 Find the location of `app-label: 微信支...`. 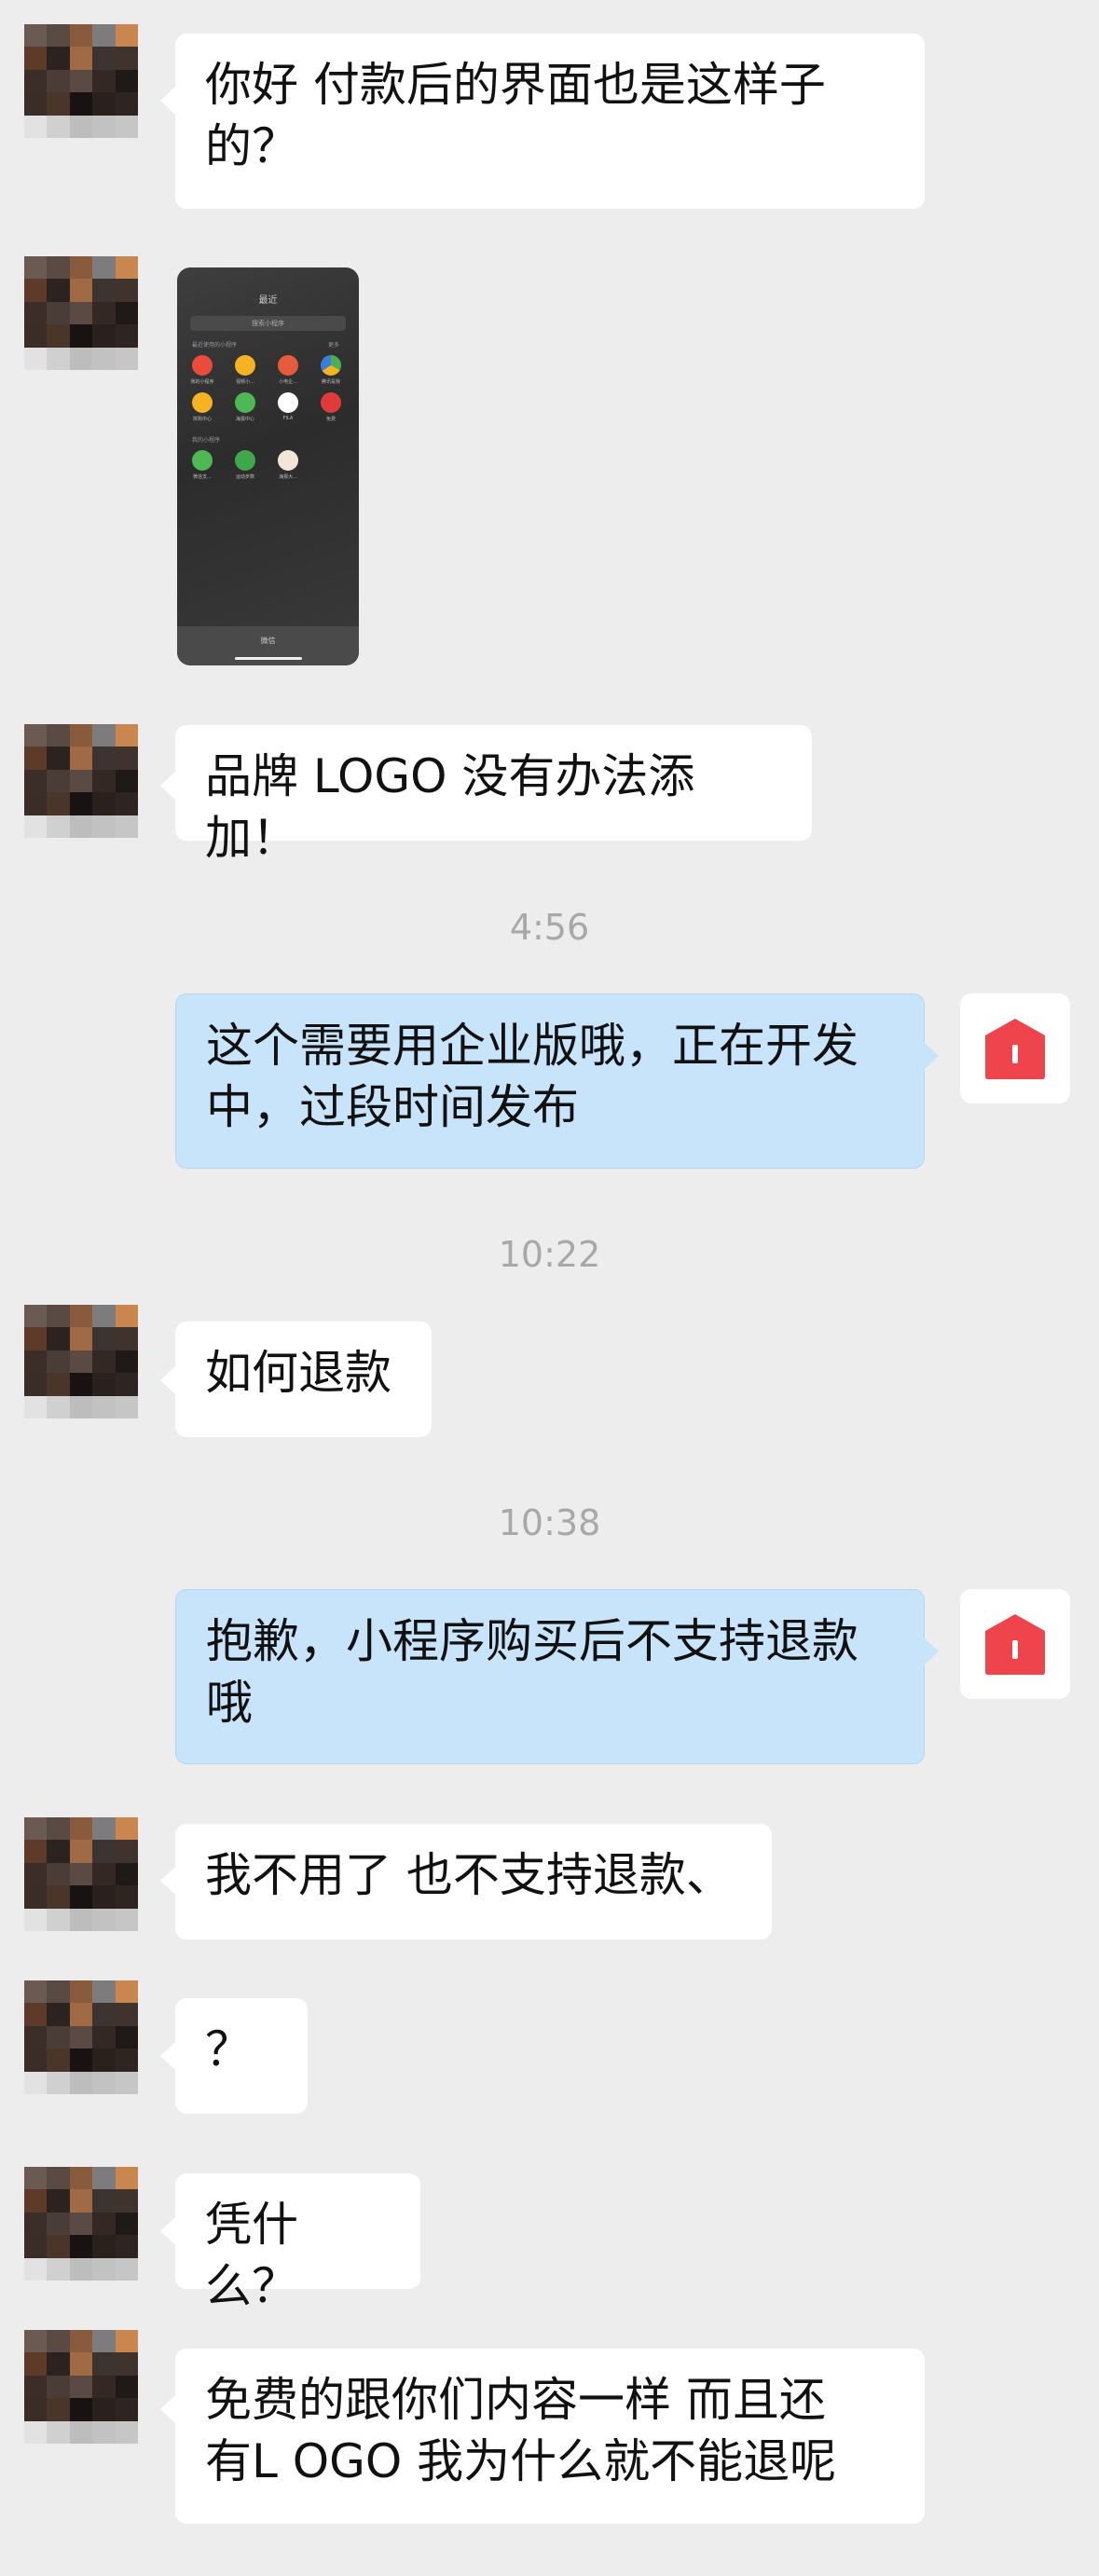

app-label: 微信支... is located at coordinates (202, 477).